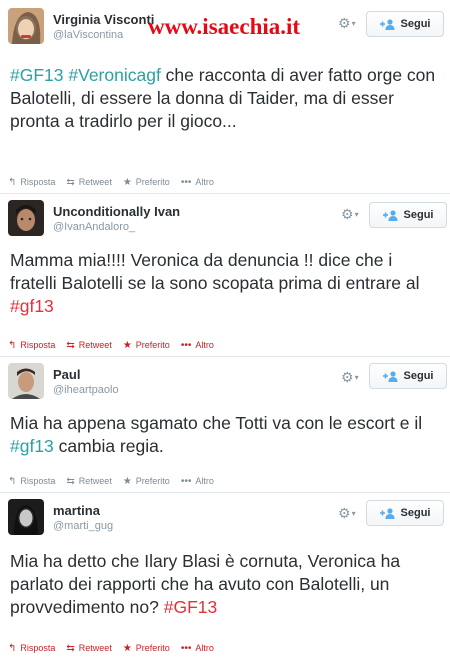 This screenshot has width=450, height=662. What do you see at coordinates (83, 526) in the screenshot?
I see `user-handle: @marti_gug` at bounding box center [83, 526].